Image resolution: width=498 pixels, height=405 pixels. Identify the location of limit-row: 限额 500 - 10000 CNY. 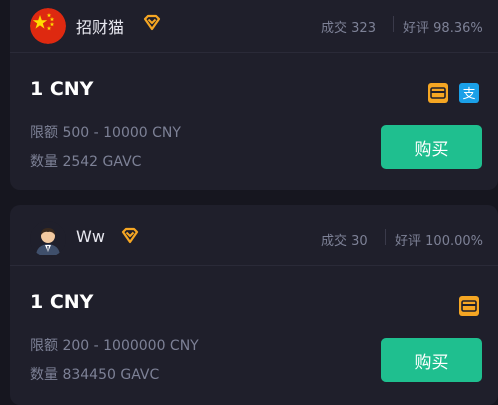
(105, 132).